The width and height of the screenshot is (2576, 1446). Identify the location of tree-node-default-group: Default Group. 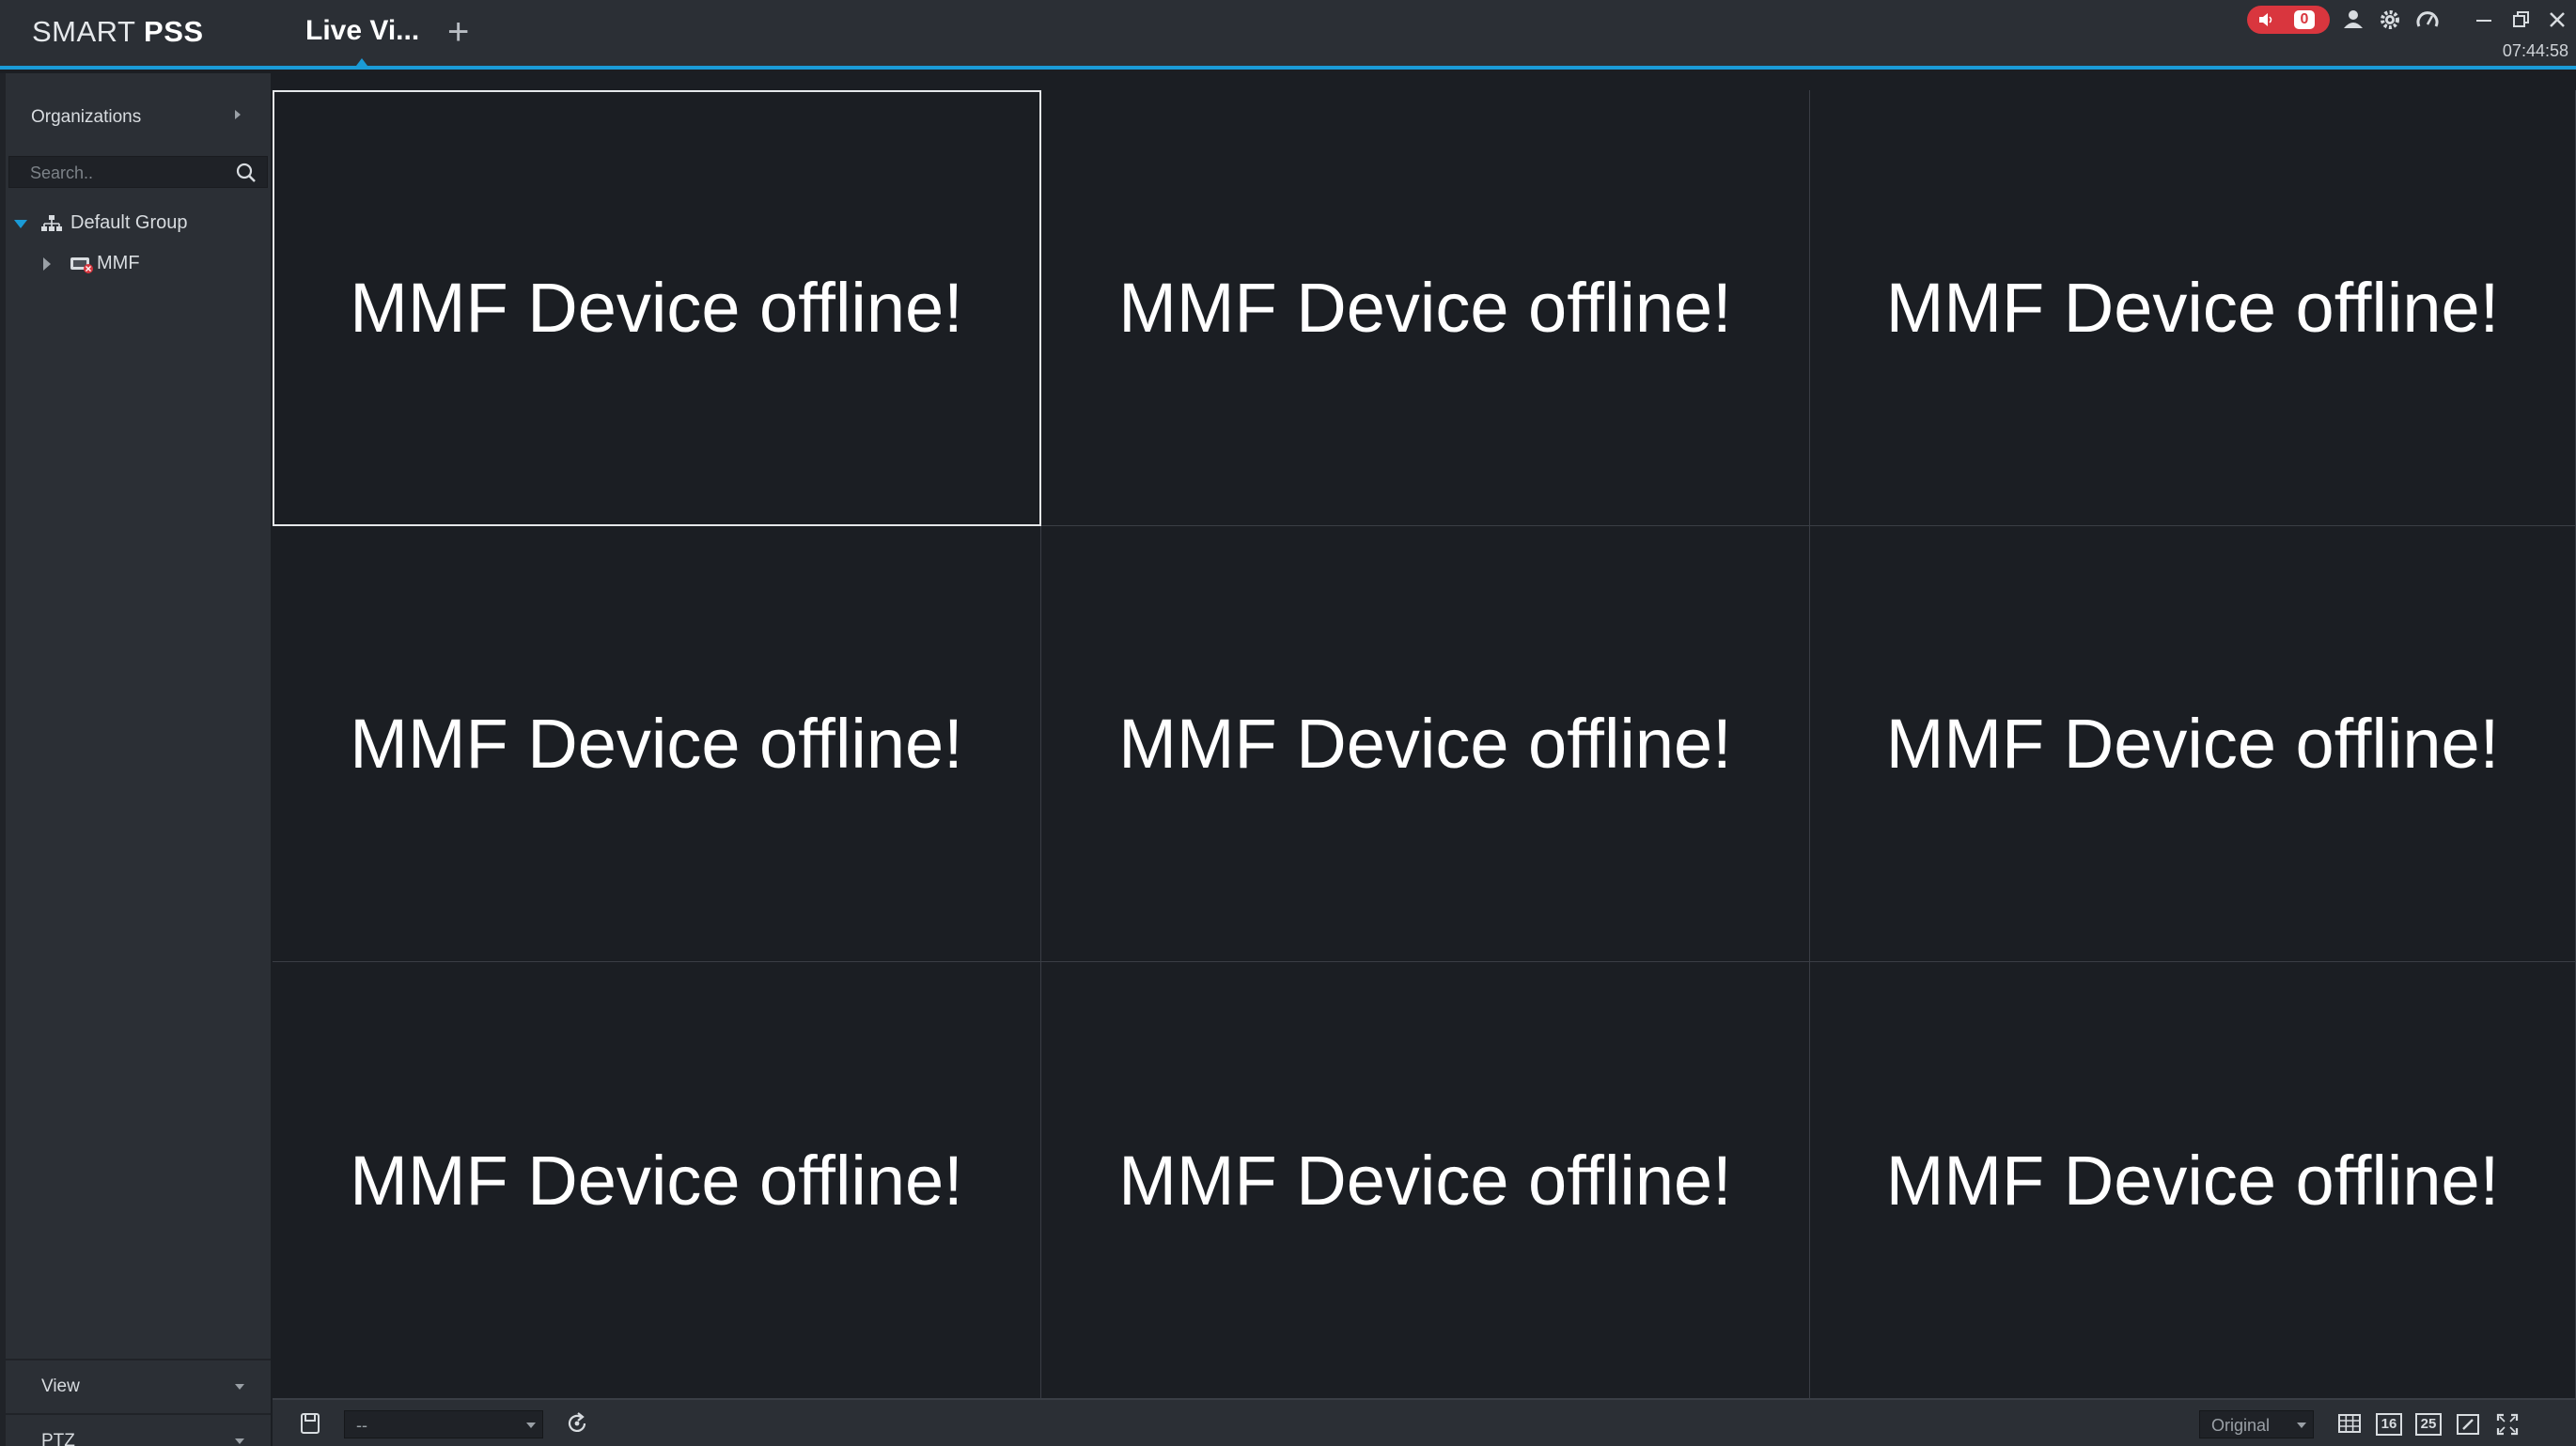
(138, 224).